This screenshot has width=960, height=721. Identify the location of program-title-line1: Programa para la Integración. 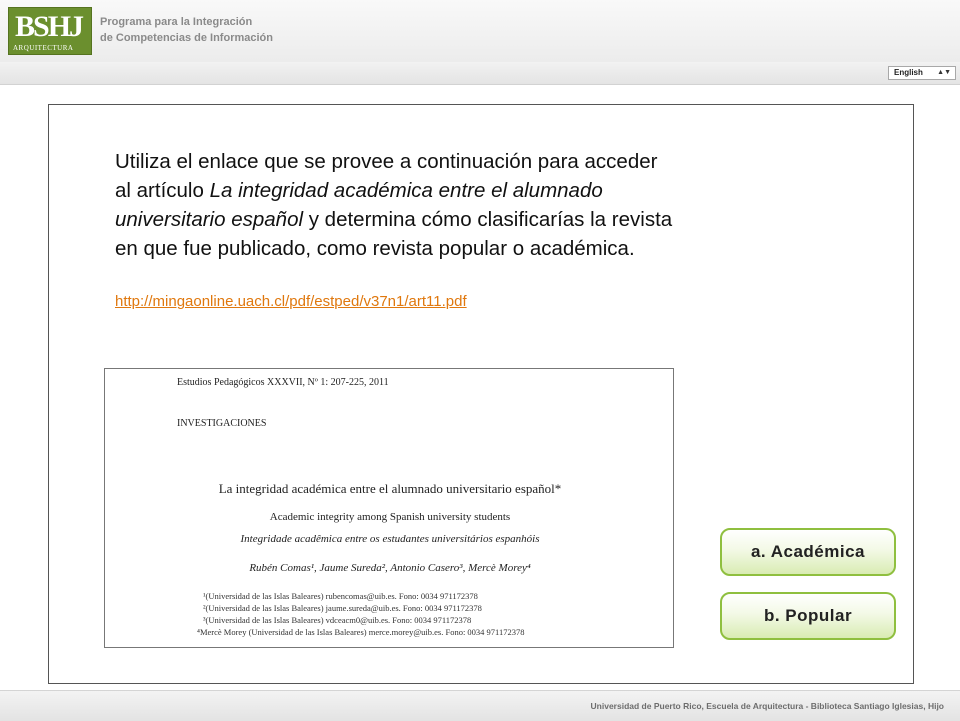
(176, 22).